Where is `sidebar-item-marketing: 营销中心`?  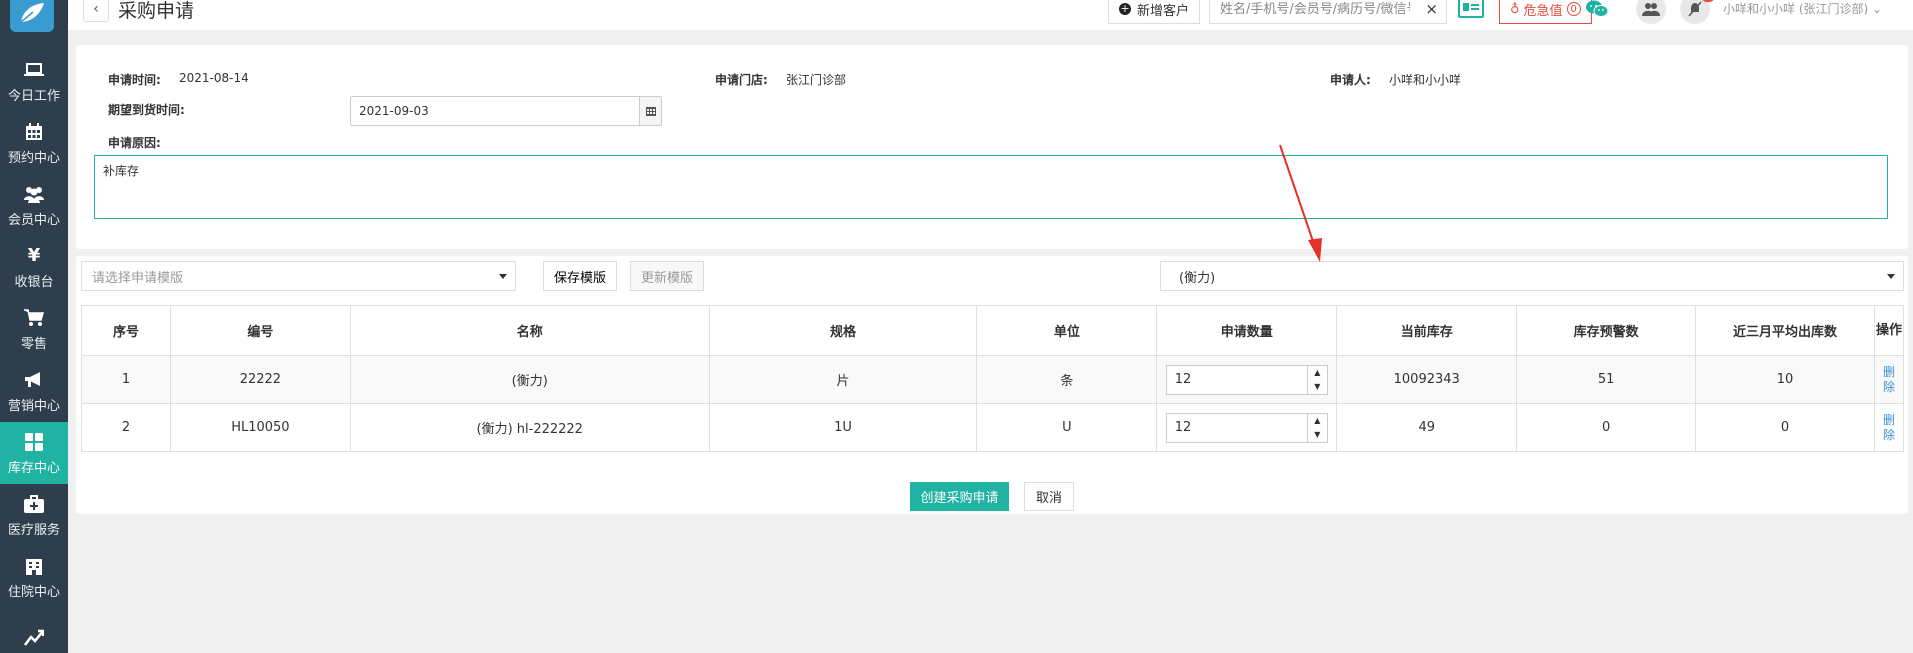
sidebar-item-marketing: 营销中心 is located at coordinates (34, 391).